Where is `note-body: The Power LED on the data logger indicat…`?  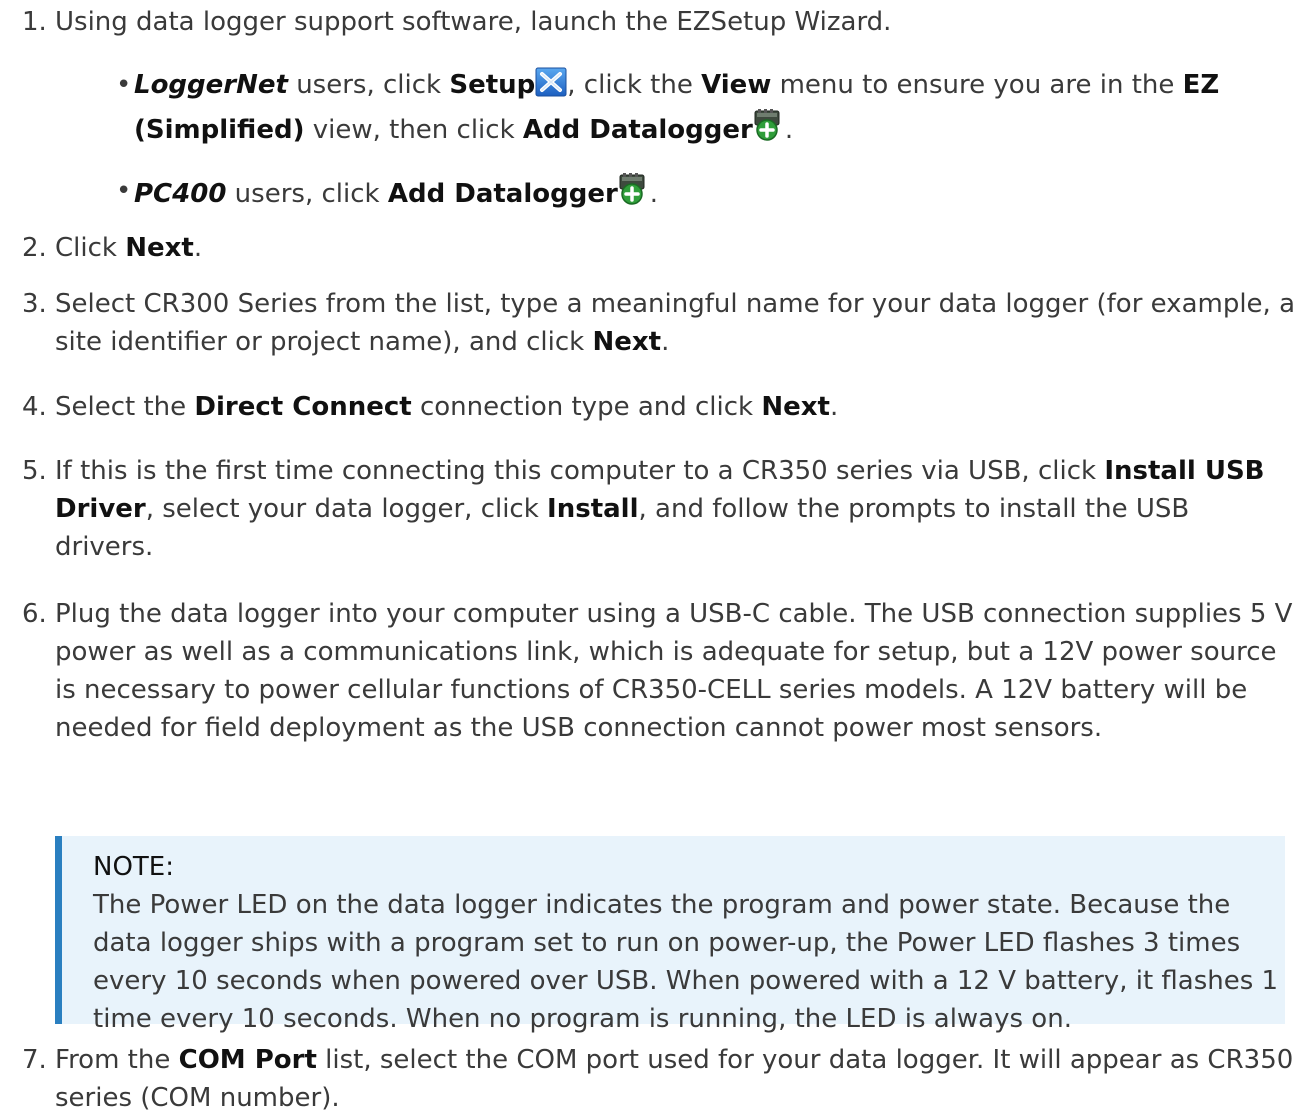
note-body: The Power LED on the data logger indicat… is located at coordinates (686, 962).